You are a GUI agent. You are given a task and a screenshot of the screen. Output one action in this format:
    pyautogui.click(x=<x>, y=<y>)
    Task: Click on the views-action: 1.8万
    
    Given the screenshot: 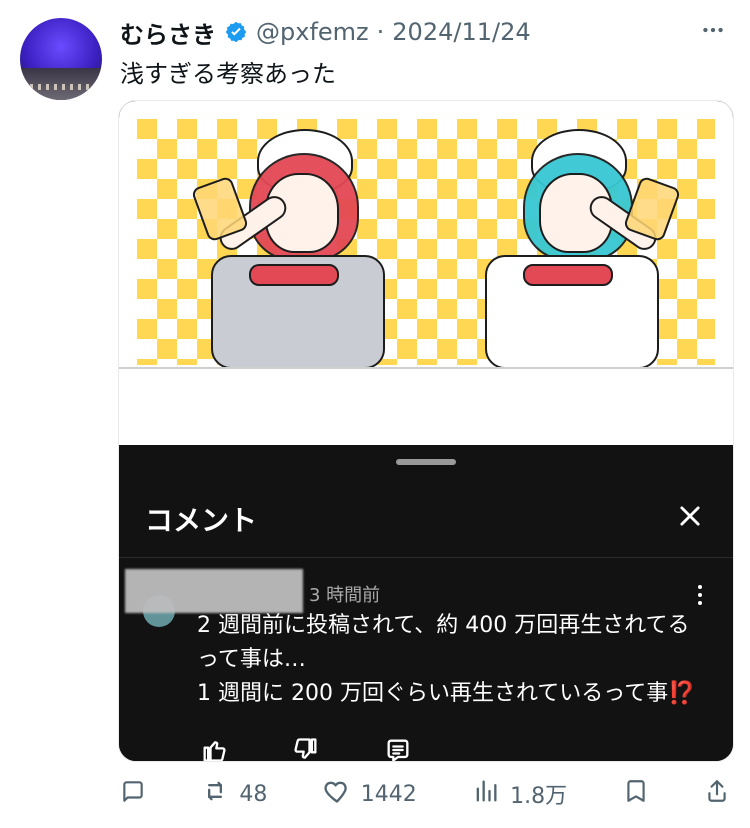 What is the action you would take?
    pyautogui.click(x=519, y=794)
    